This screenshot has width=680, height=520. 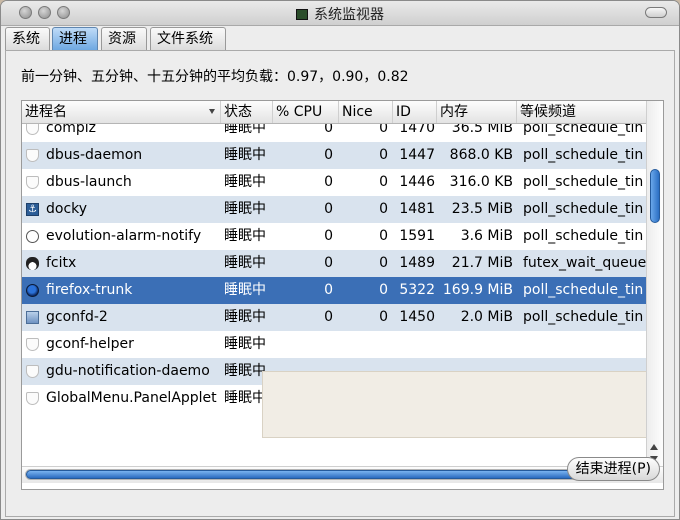 What do you see at coordinates (215, 77) in the screenshot?
I see `load-average-label: 前一分钟、五分钟、十五分钟的平均负载：0.97，0.90，0.82` at bounding box center [215, 77].